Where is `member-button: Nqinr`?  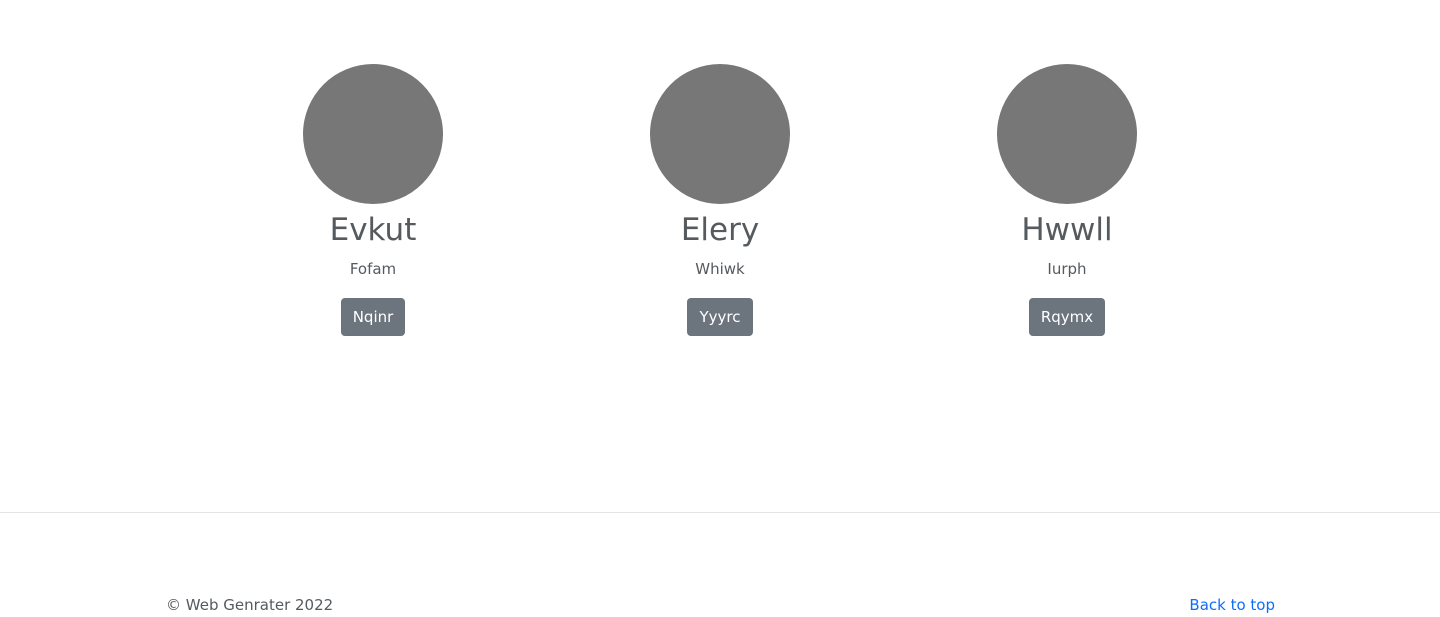
member-button: Nqinr is located at coordinates (373, 317).